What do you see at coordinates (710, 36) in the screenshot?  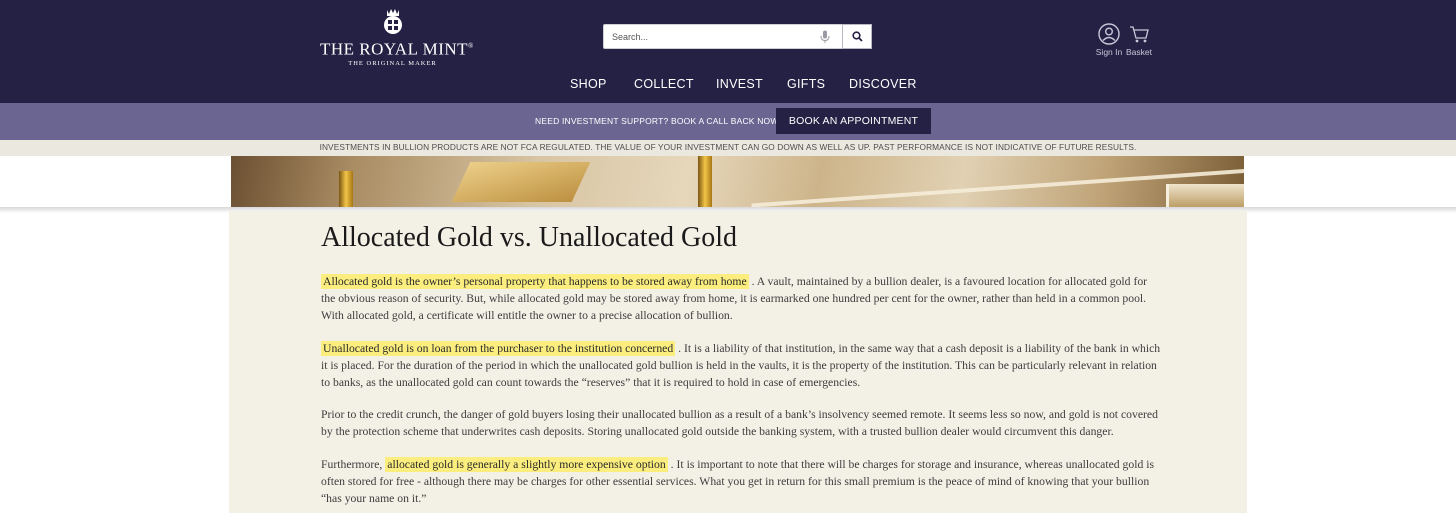 I see `search-input` at bounding box center [710, 36].